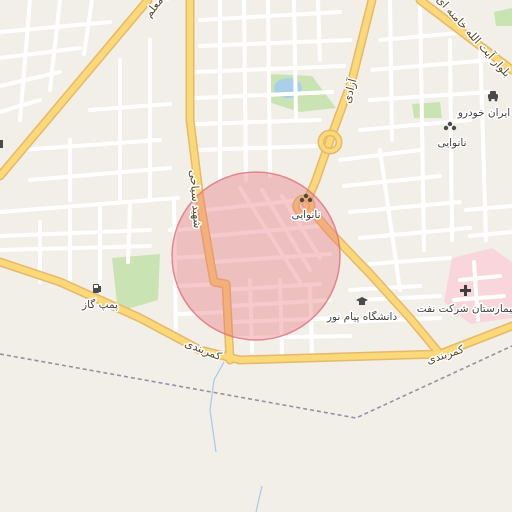 The image size is (512, 512). I want to click on park-area, so click(427, 110).